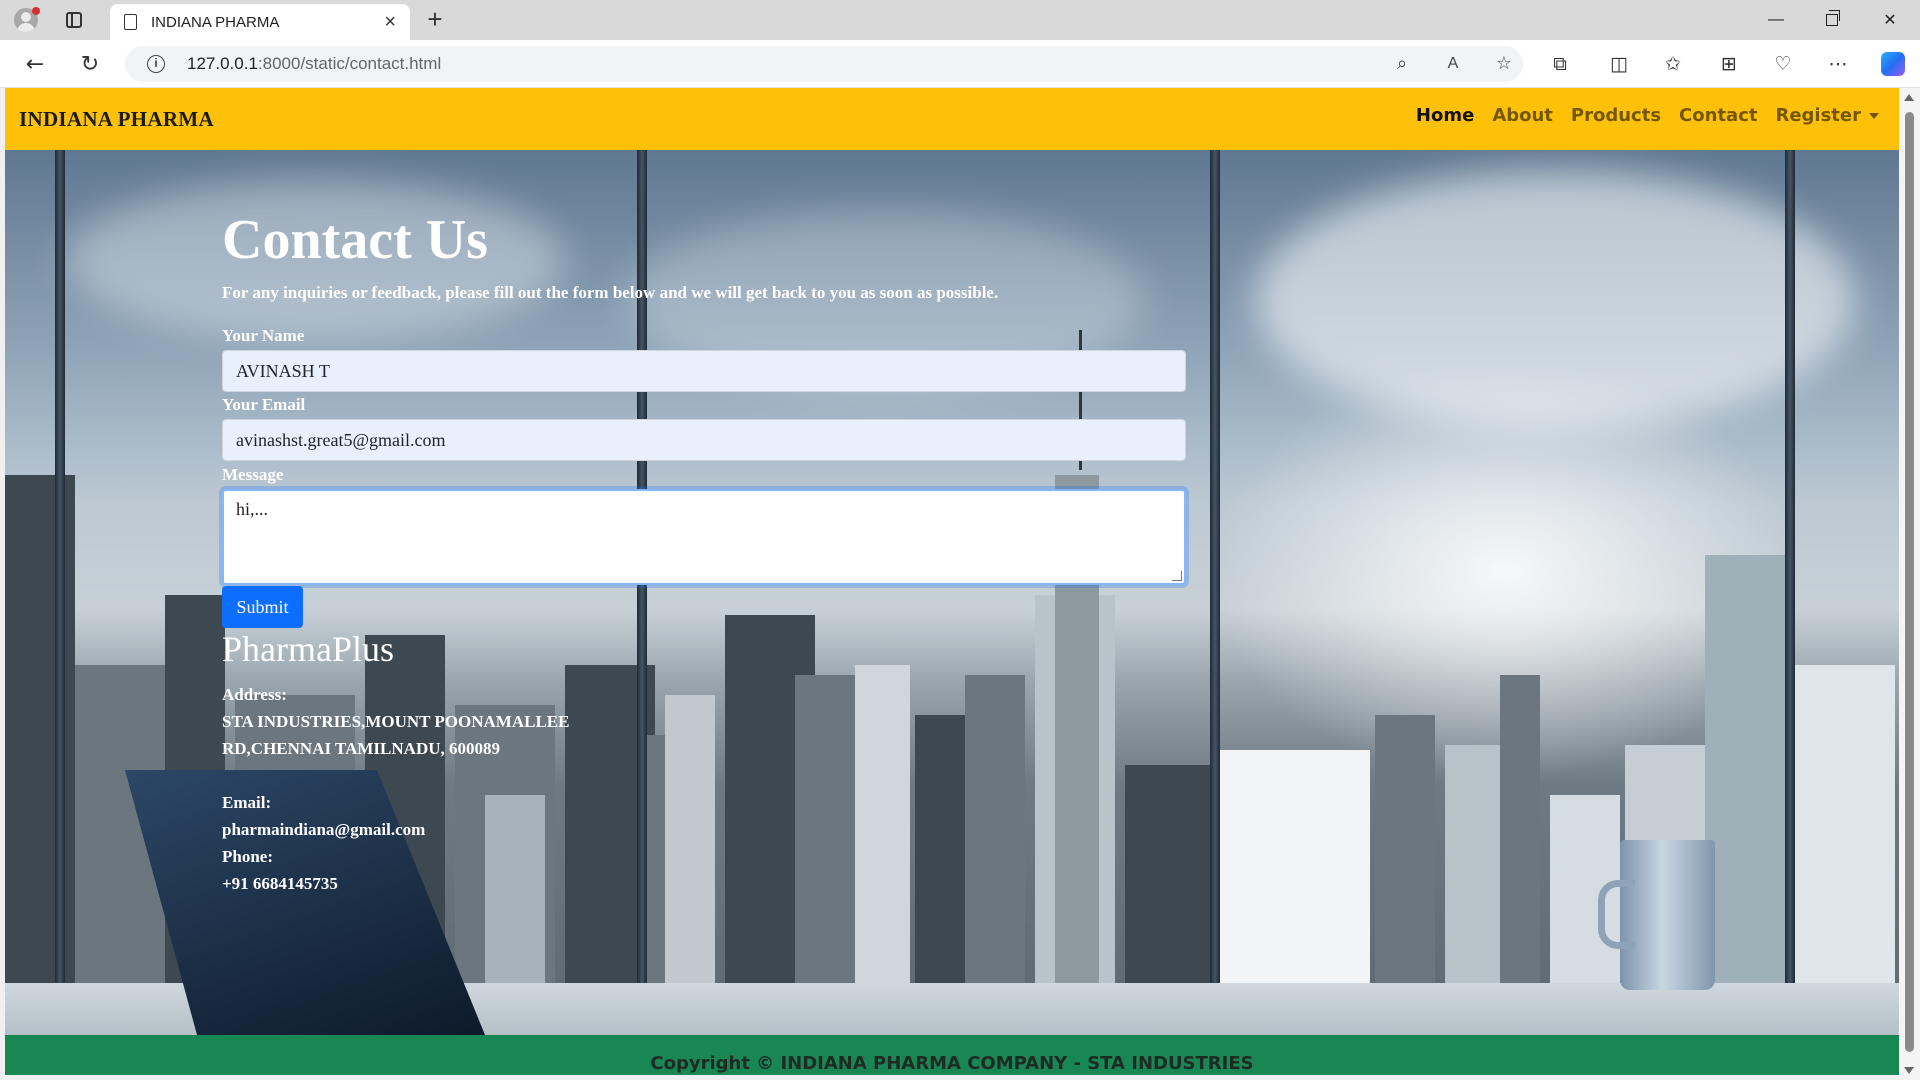 Image resolution: width=1920 pixels, height=1080 pixels. Describe the element at coordinates (263, 335) in the screenshot. I see `name-label: Your Name` at that location.